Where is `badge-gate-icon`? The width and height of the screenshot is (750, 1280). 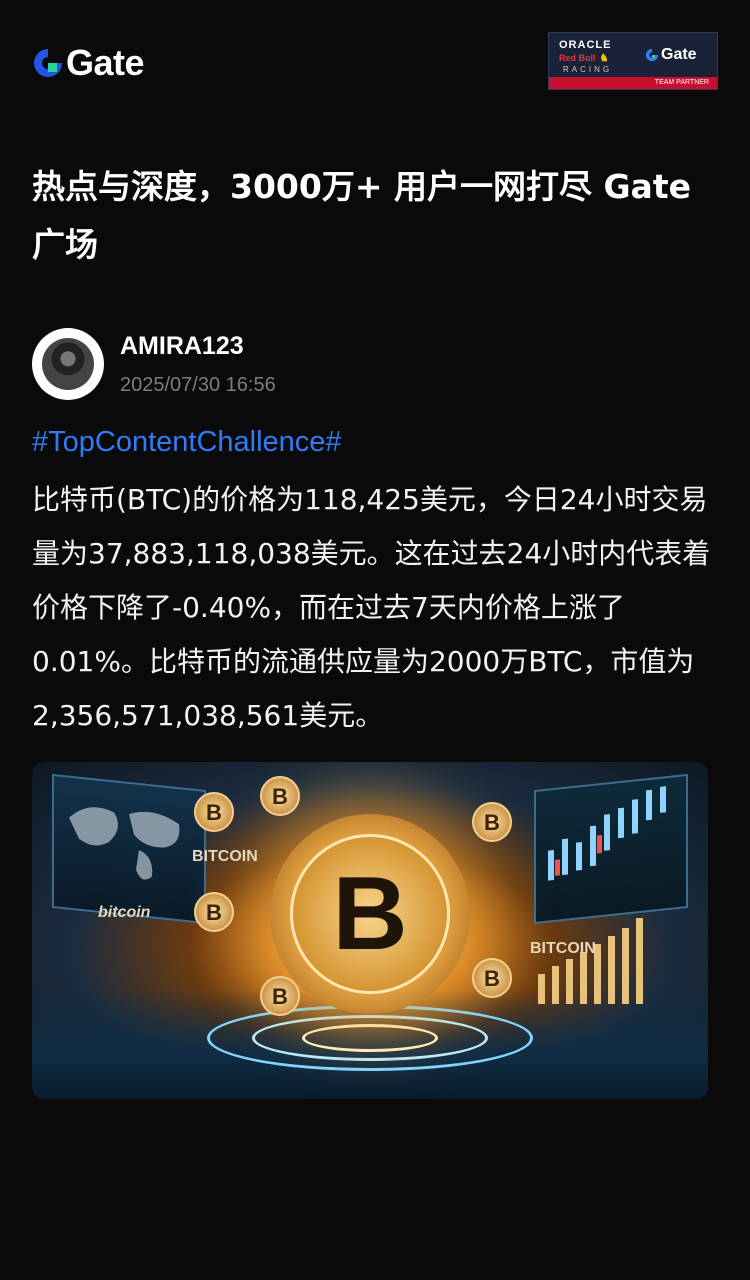 badge-gate-icon is located at coordinates (652, 55).